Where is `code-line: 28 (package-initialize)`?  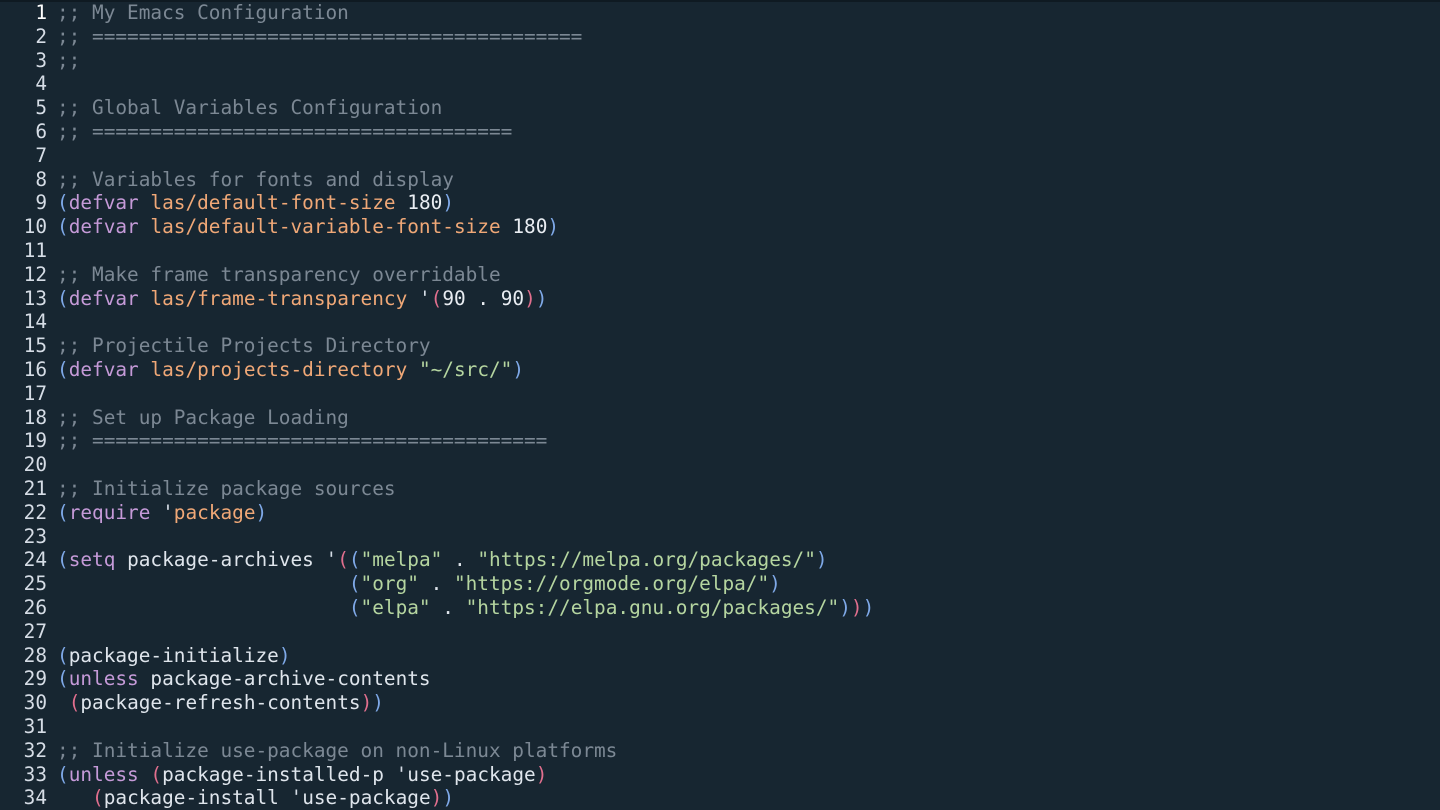 code-line: 28 (package-initialize) is located at coordinates (720, 656).